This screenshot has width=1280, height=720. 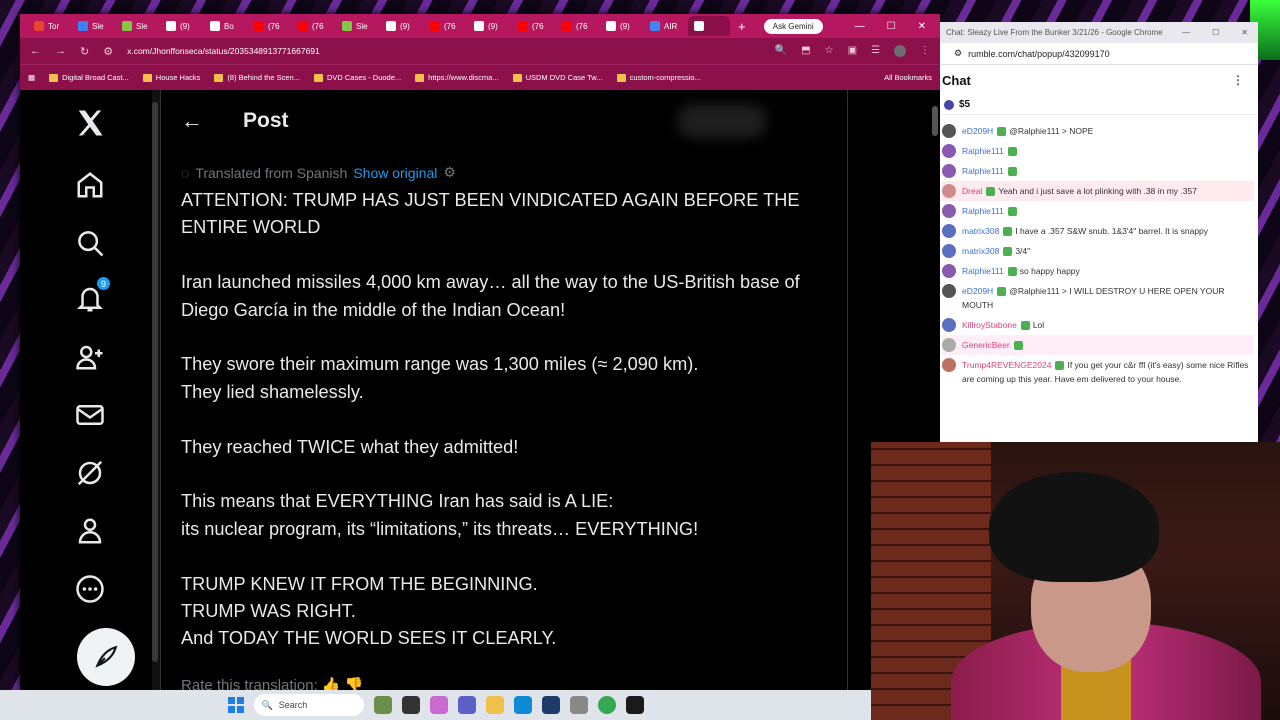 What do you see at coordinates (1098, 271) in the screenshot?
I see `chat-message: Ralphie111 so happy happy` at bounding box center [1098, 271].